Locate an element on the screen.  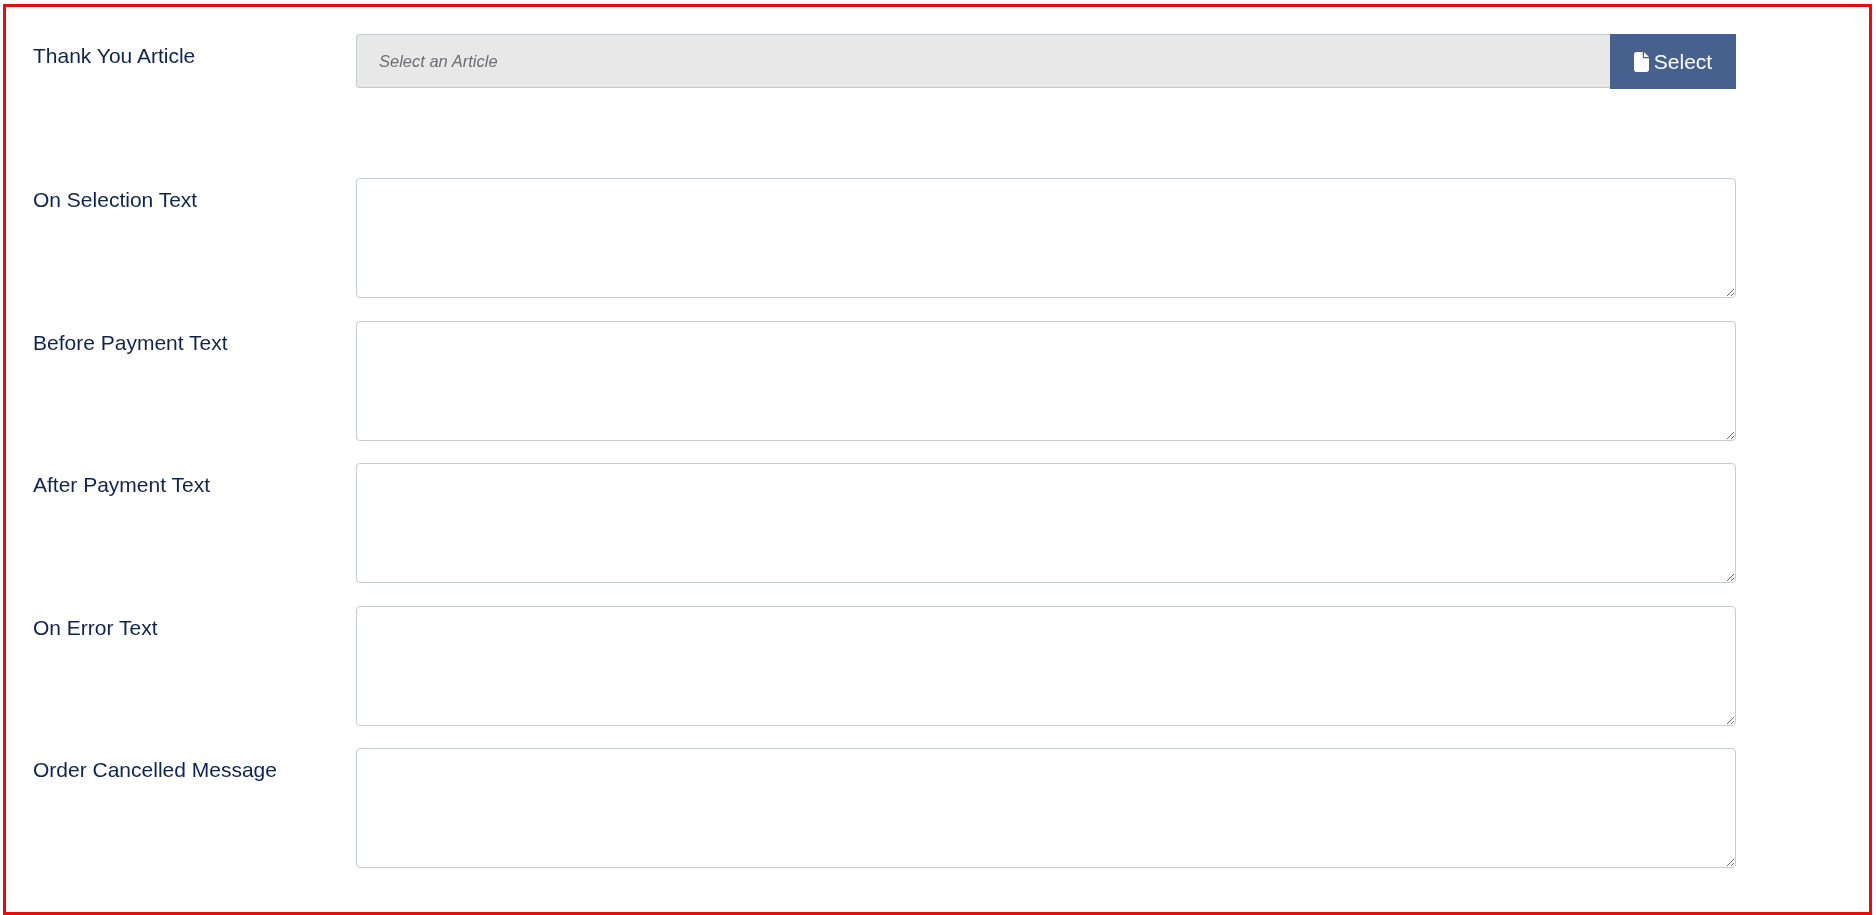
field-label: Before Payment Text is located at coordinates (131, 342).